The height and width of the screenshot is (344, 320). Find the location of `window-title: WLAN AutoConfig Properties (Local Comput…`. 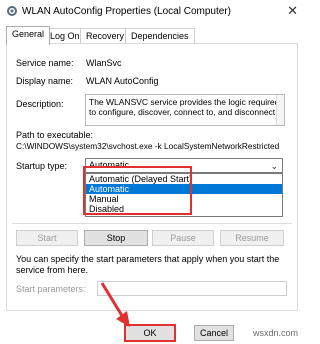

window-title: WLAN AutoConfig Properties (Local Comput… is located at coordinates (126, 11).